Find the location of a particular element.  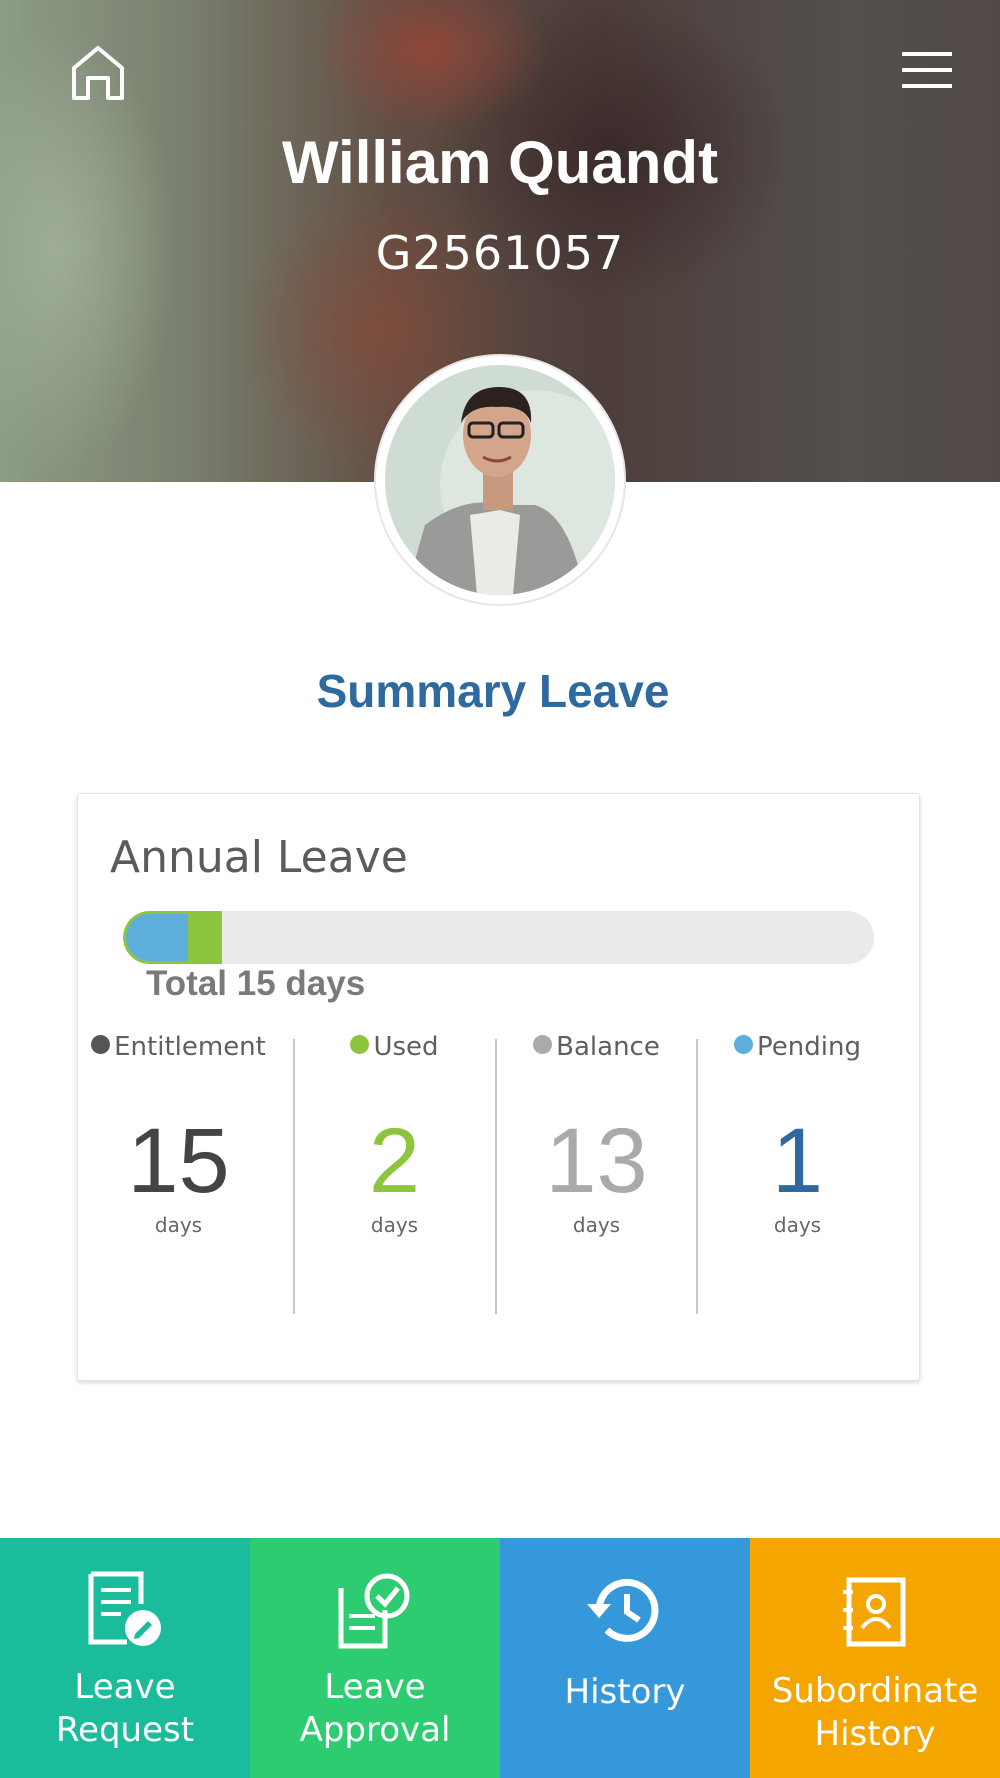

stat-value: 2 is located at coordinates (394, 1161).